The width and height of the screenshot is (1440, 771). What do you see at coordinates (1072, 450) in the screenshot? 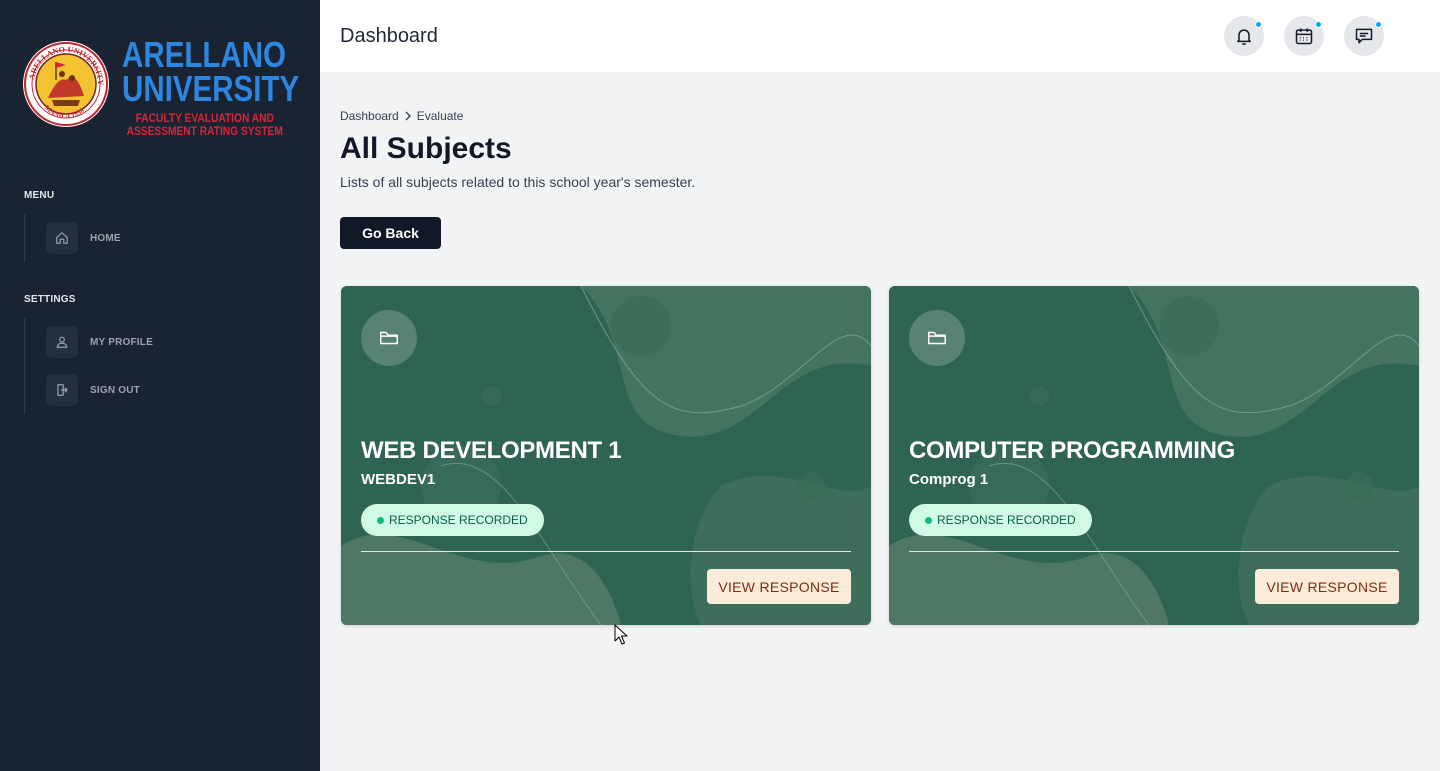
I see `subject-title: COMPUTER PROGRAMMING` at bounding box center [1072, 450].